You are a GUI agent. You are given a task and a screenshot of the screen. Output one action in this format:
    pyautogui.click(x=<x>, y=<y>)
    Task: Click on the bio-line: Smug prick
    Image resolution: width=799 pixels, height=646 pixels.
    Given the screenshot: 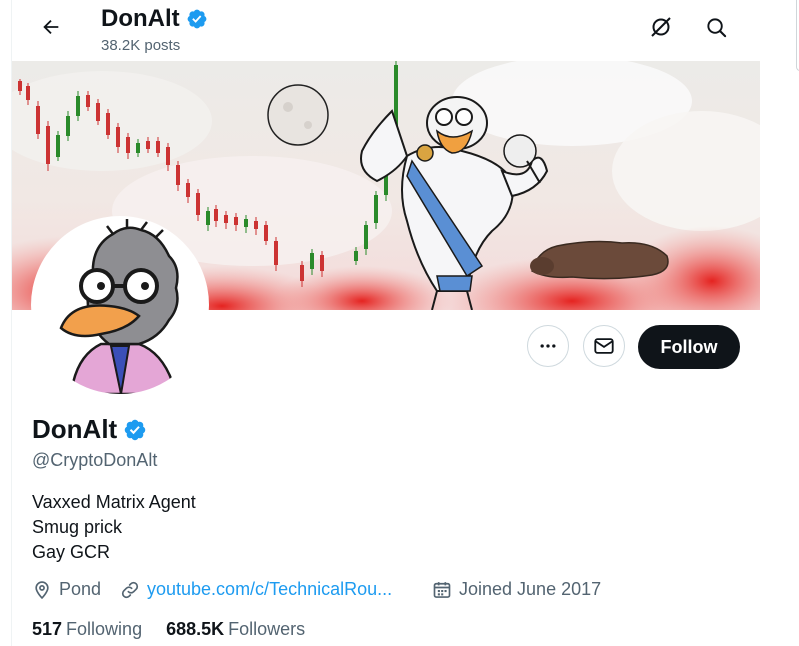 What is the action you would take?
    pyautogui.click(x=77, y=527)
    